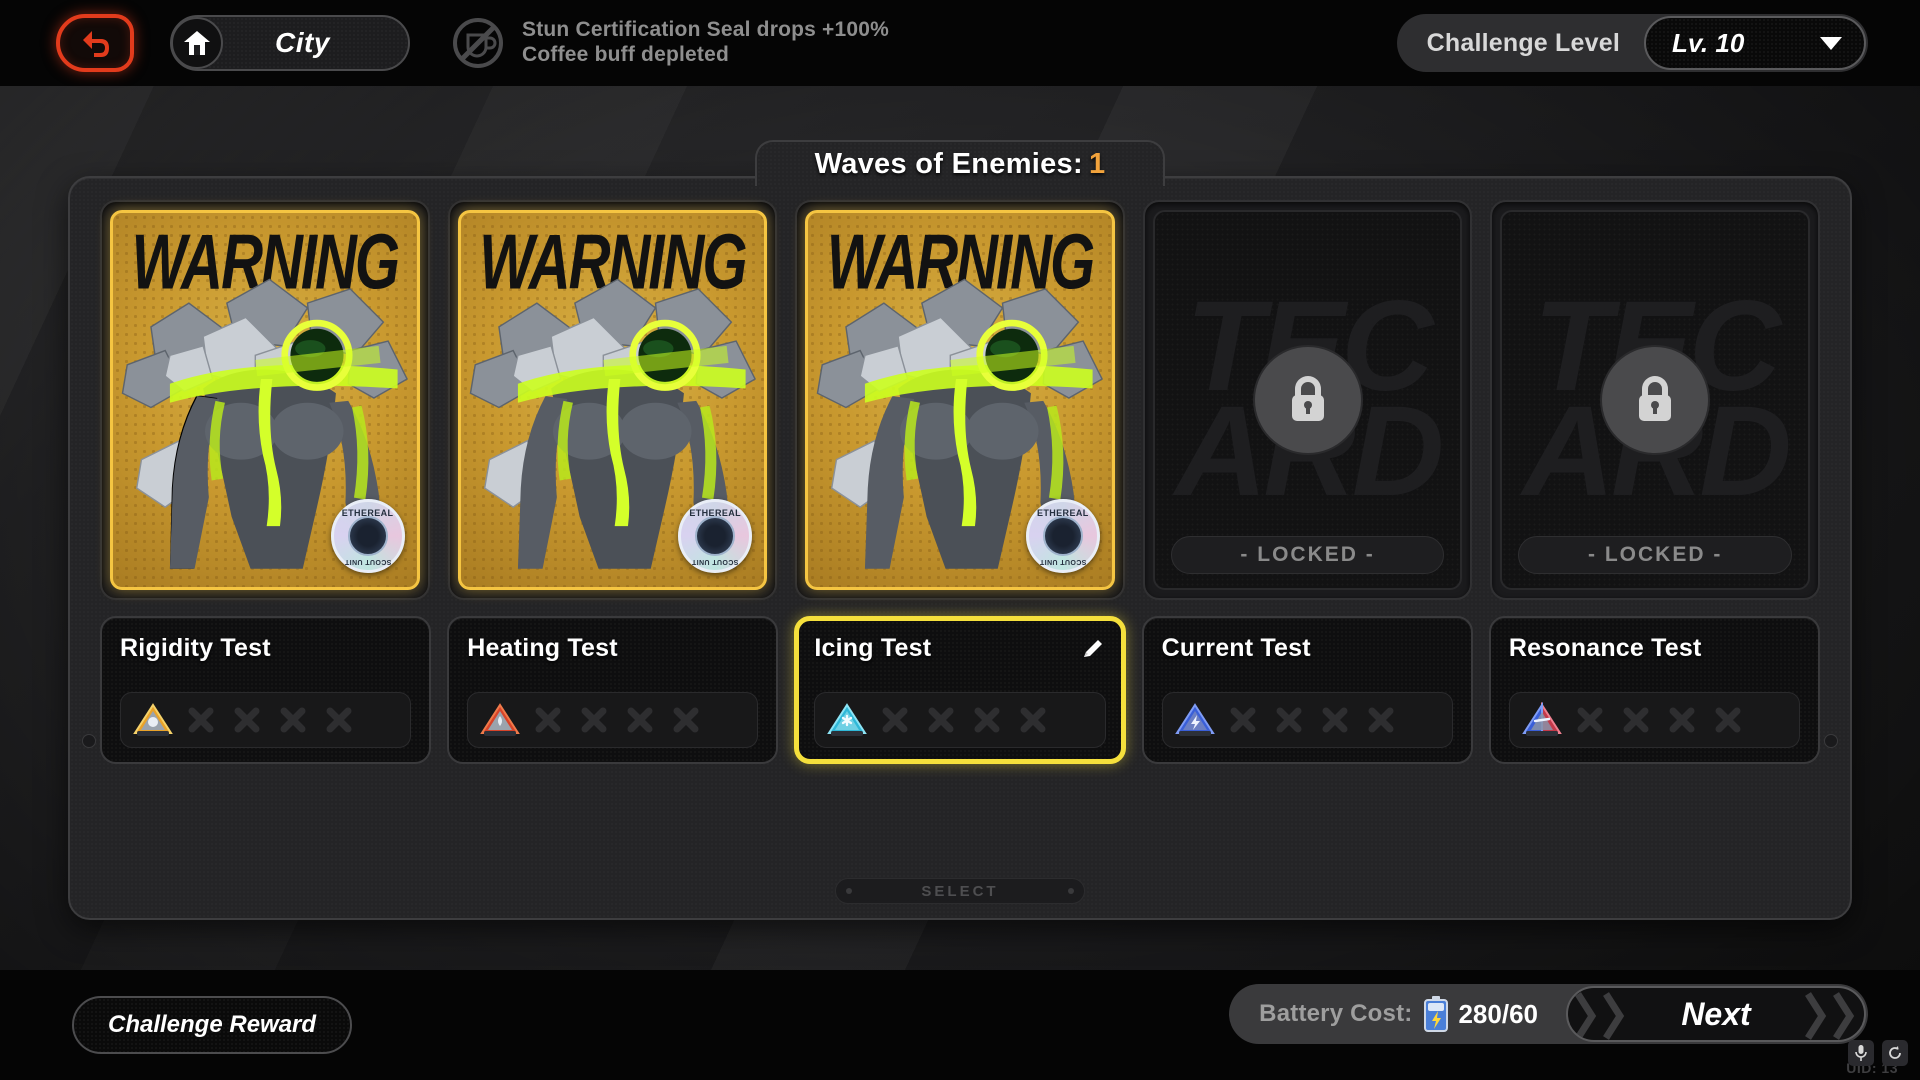  Describe the element at coordinates (1878, 1053) in the screenshot. I see `system-icons` at that location.